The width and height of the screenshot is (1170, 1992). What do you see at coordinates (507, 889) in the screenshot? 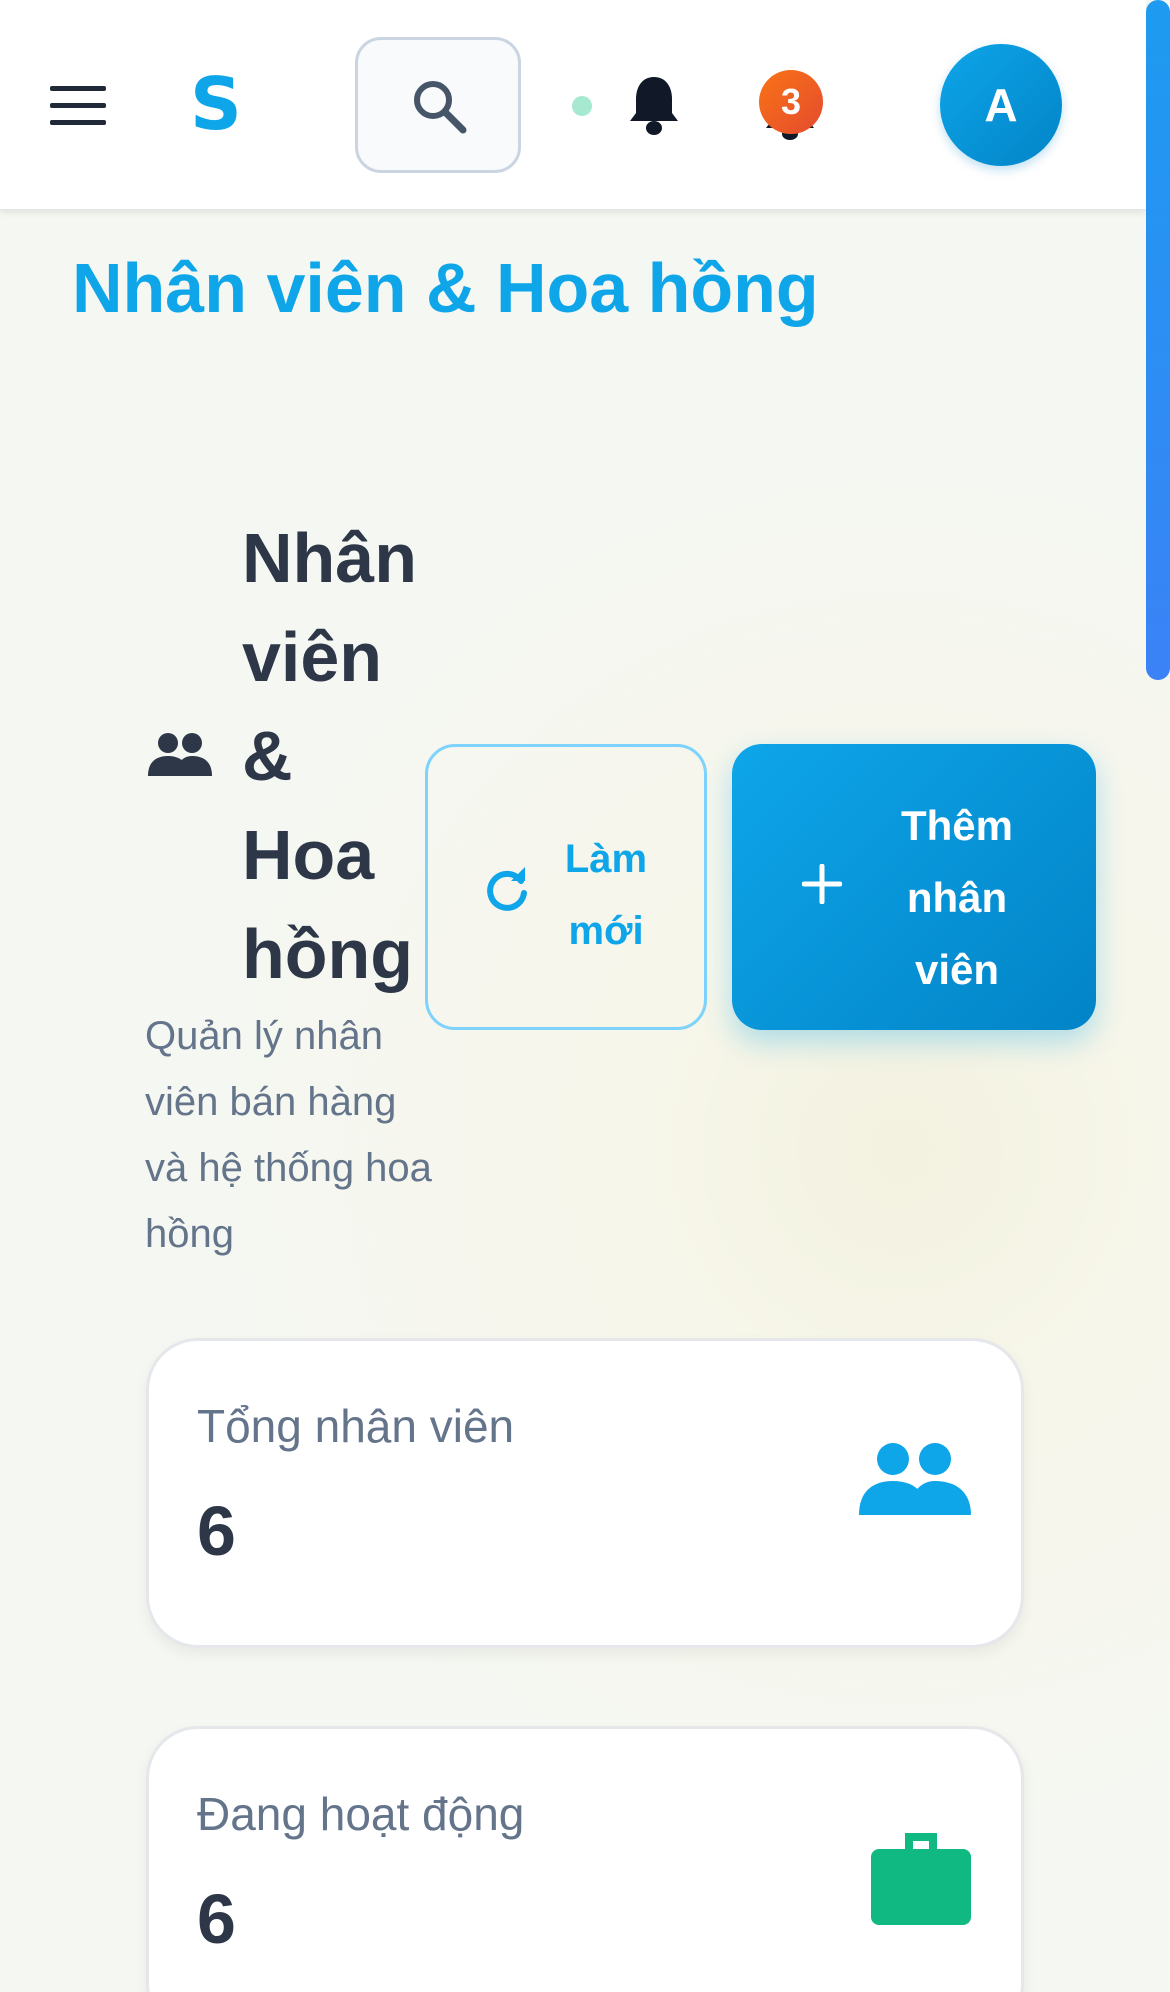
I see `refresh-icon` at bounding box center [507, 889].